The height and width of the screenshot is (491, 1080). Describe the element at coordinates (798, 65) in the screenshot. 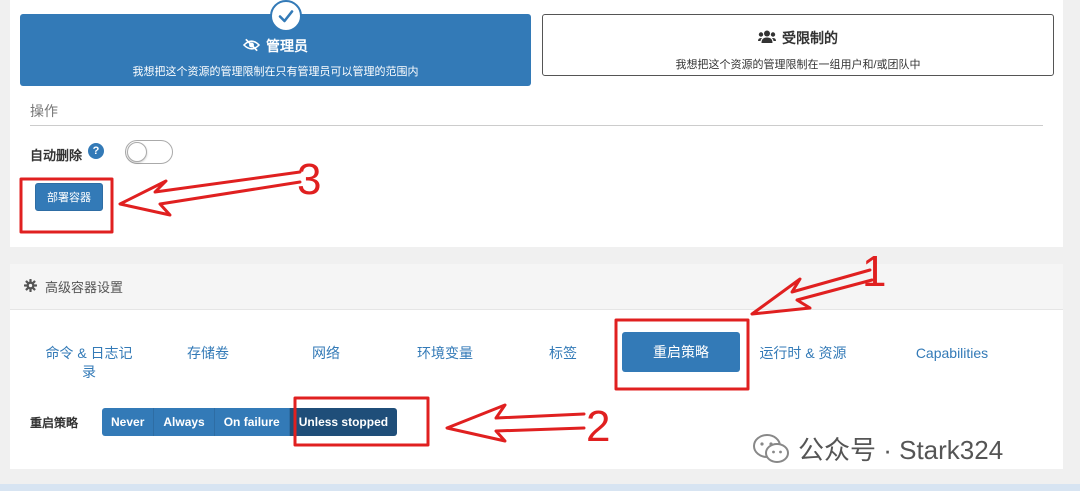

I see `restricted-card-description: 我想把这个资源的管理限制在一组用户和/或团队中` at that location.